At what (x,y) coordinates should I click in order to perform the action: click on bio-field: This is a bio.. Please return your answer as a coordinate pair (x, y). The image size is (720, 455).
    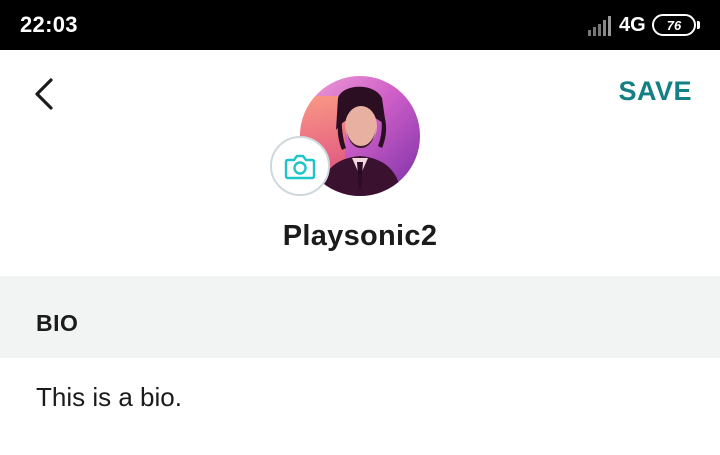
    Looking at the image, I should click on (109, 397).